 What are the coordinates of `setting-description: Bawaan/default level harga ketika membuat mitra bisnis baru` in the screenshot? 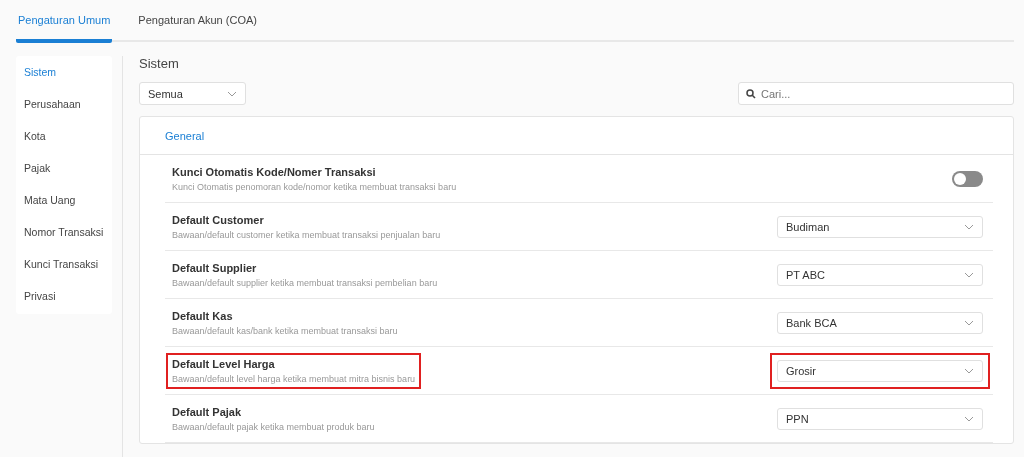 It's located at (294, 378).